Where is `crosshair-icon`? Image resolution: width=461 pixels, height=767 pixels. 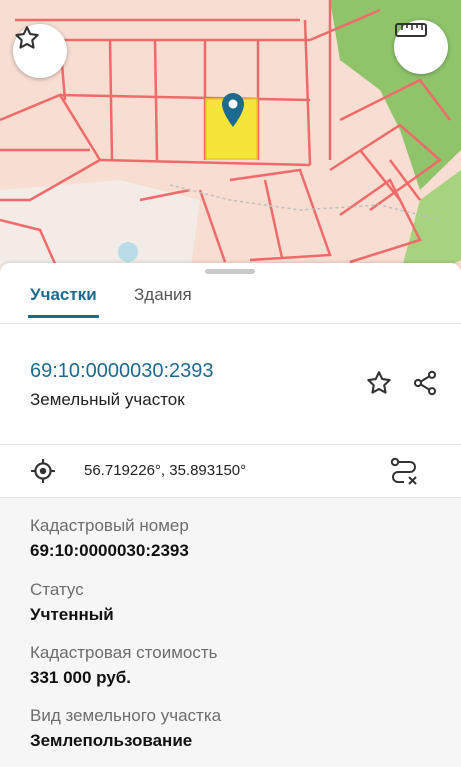
crosshair-icon is located at coordinates (43, 471).